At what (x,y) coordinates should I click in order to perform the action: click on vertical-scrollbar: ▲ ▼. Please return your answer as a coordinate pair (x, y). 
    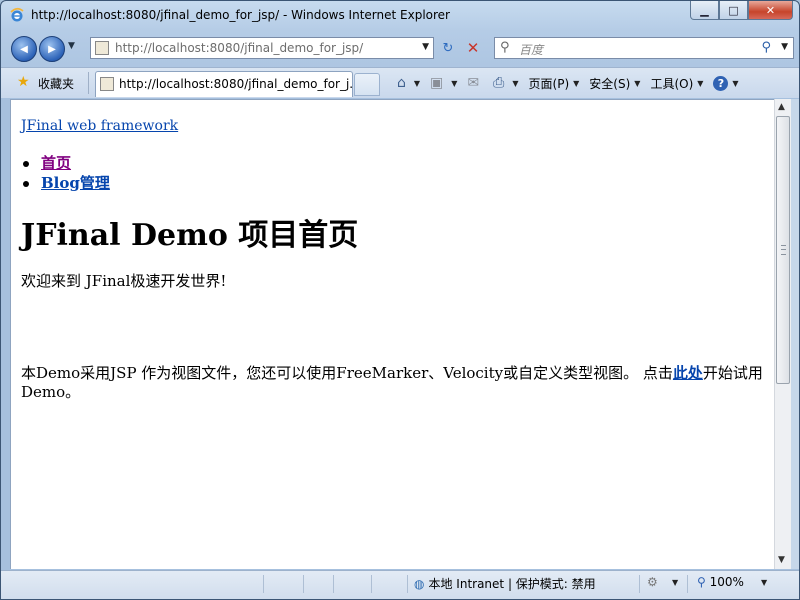
    Looking at the image, I should click on (783, 334).